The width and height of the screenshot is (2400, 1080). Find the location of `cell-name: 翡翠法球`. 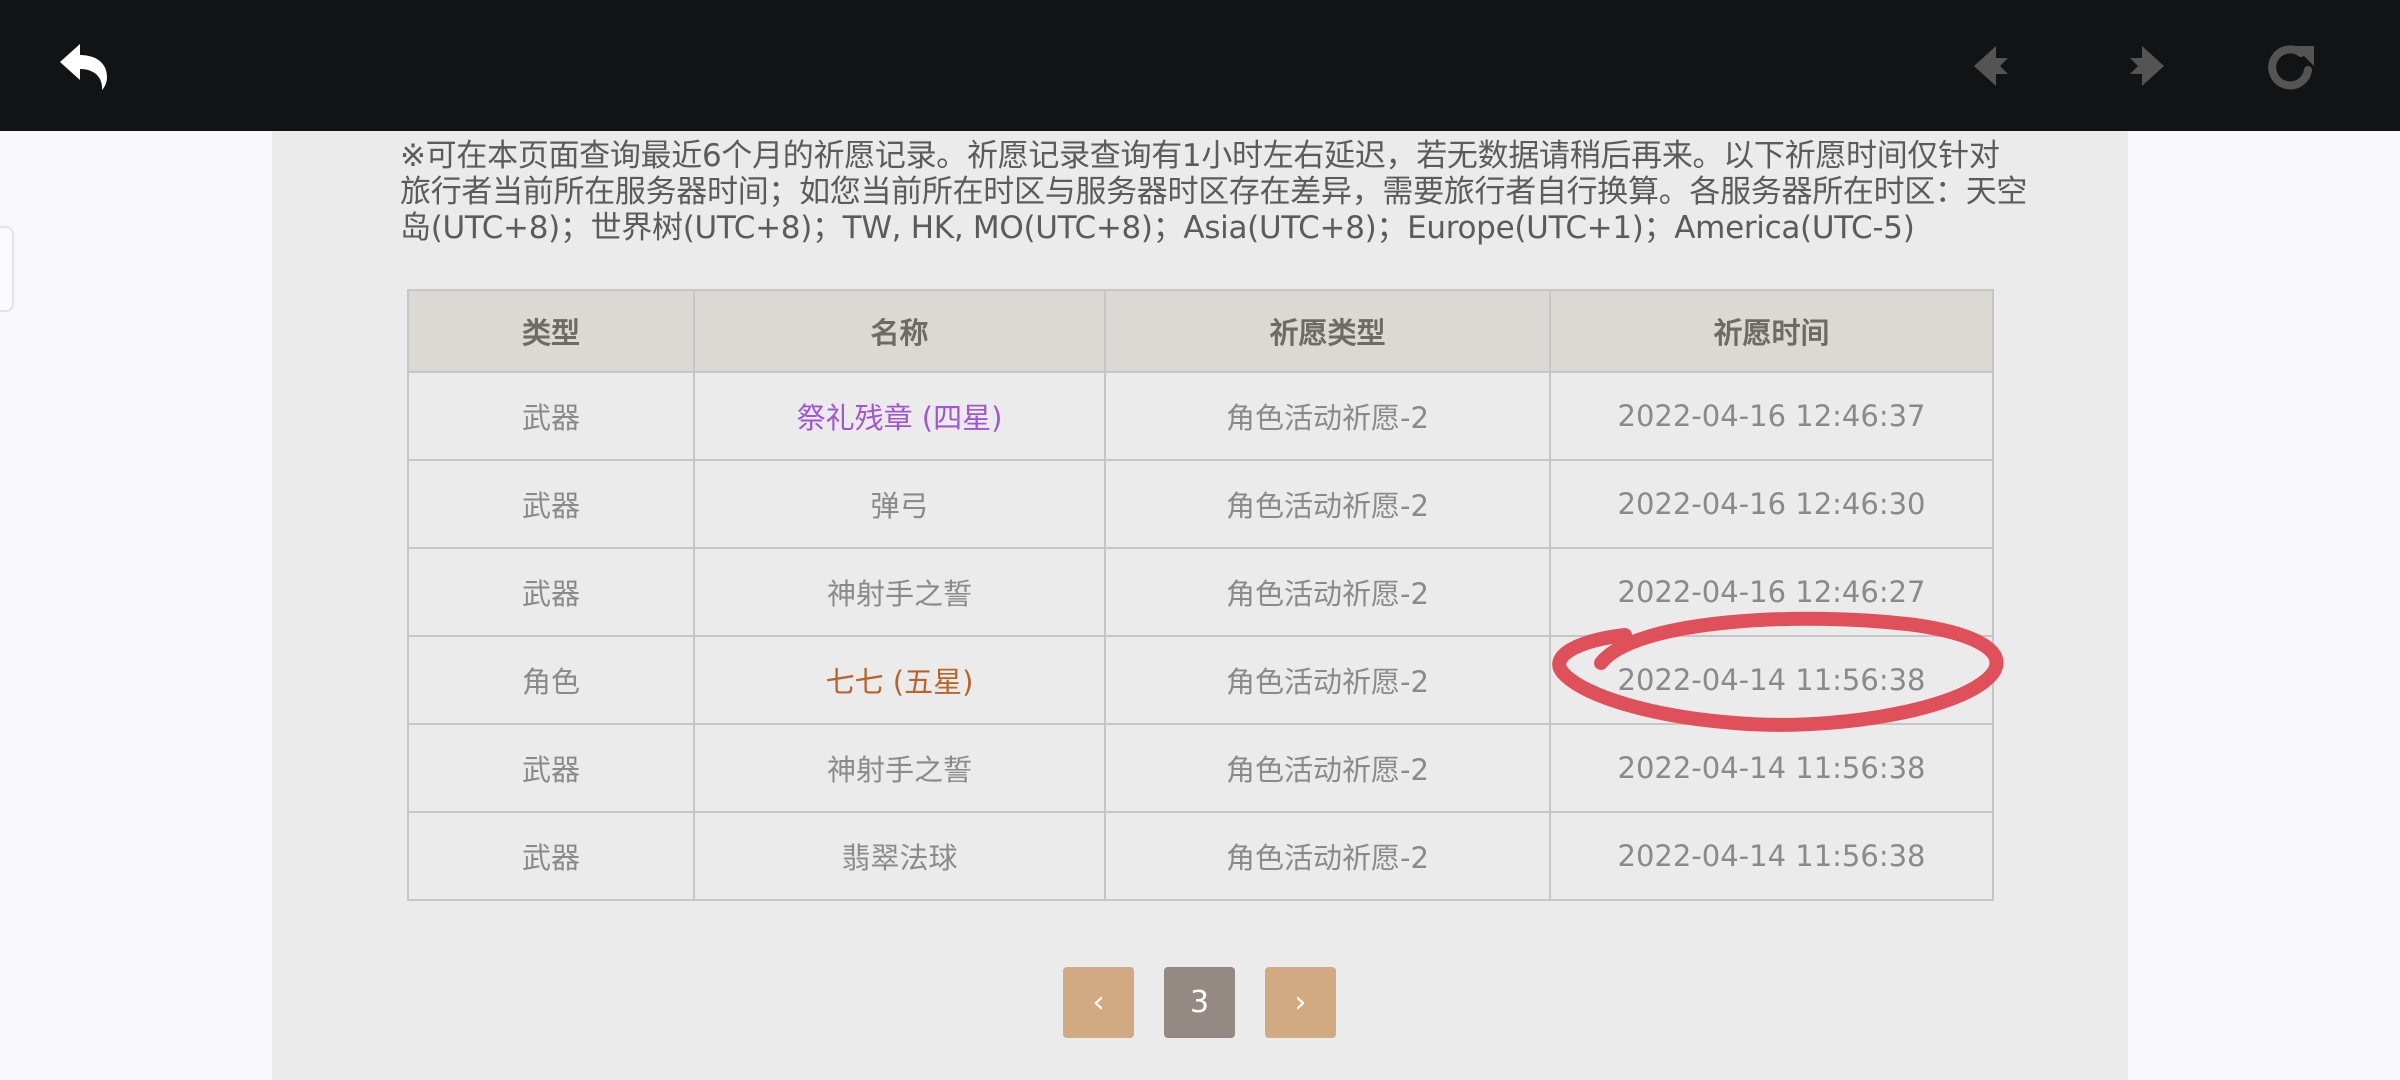

cell-name: 翡翠法球 is located at coordinates (899, 856).